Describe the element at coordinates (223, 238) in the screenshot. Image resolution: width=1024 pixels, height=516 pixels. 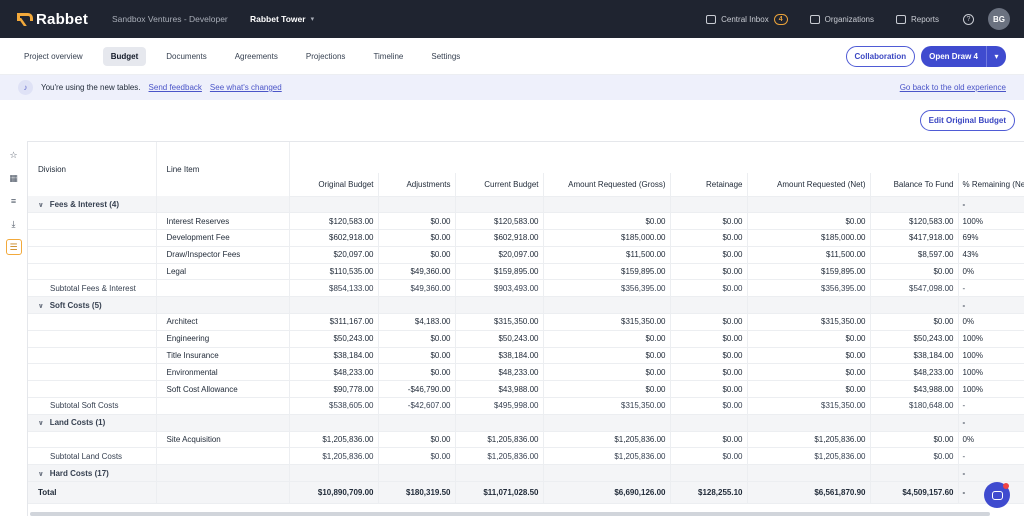
I see `cell-line-item: Development Fee` at that location.